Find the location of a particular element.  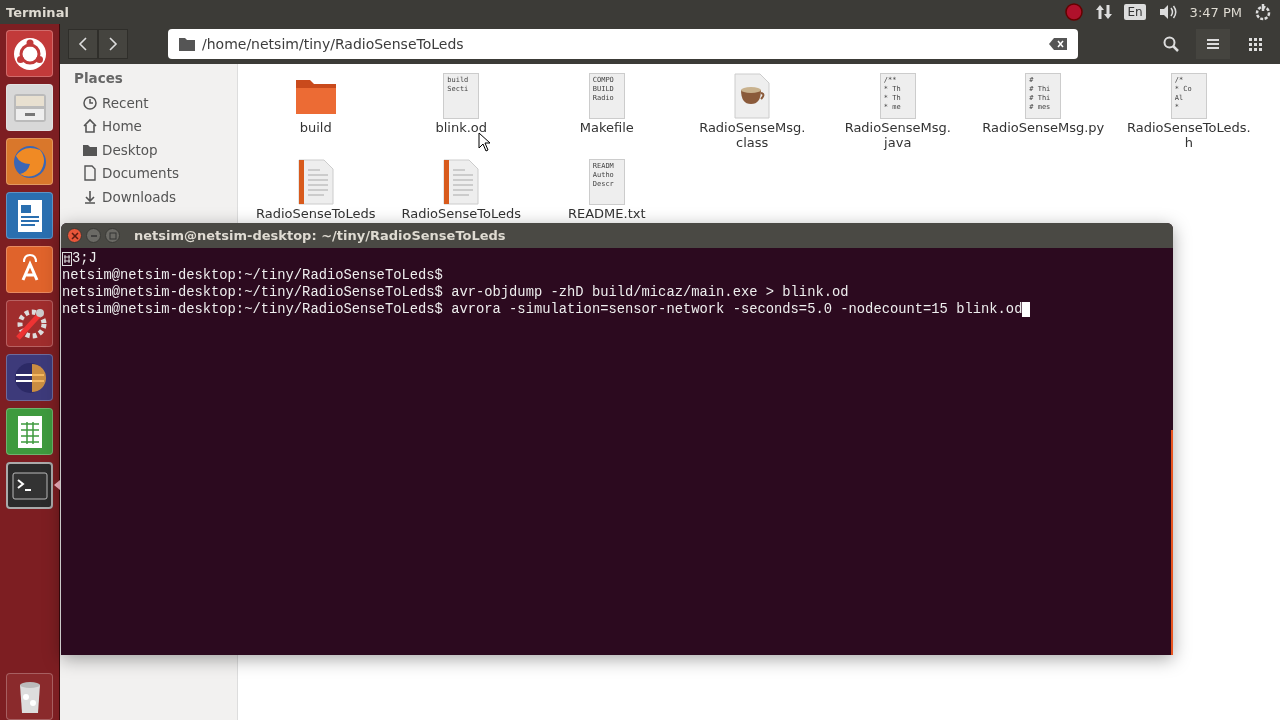

file-item: build is located at coordinates (316, 103).